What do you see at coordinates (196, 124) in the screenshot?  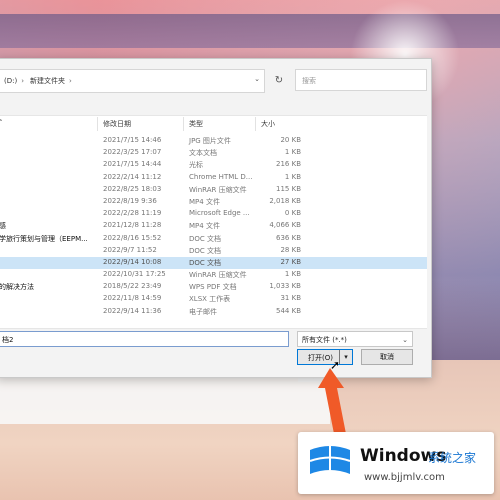 I see `column-type: 类型` at bounding box center [196, 124].